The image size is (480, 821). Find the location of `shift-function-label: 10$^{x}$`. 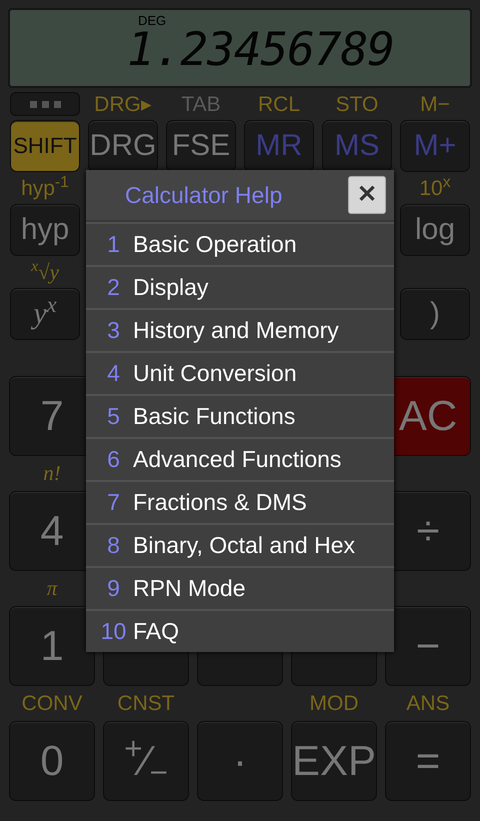

shift-function-label: 10$^{x}$ is located at coordinates (435, 188).